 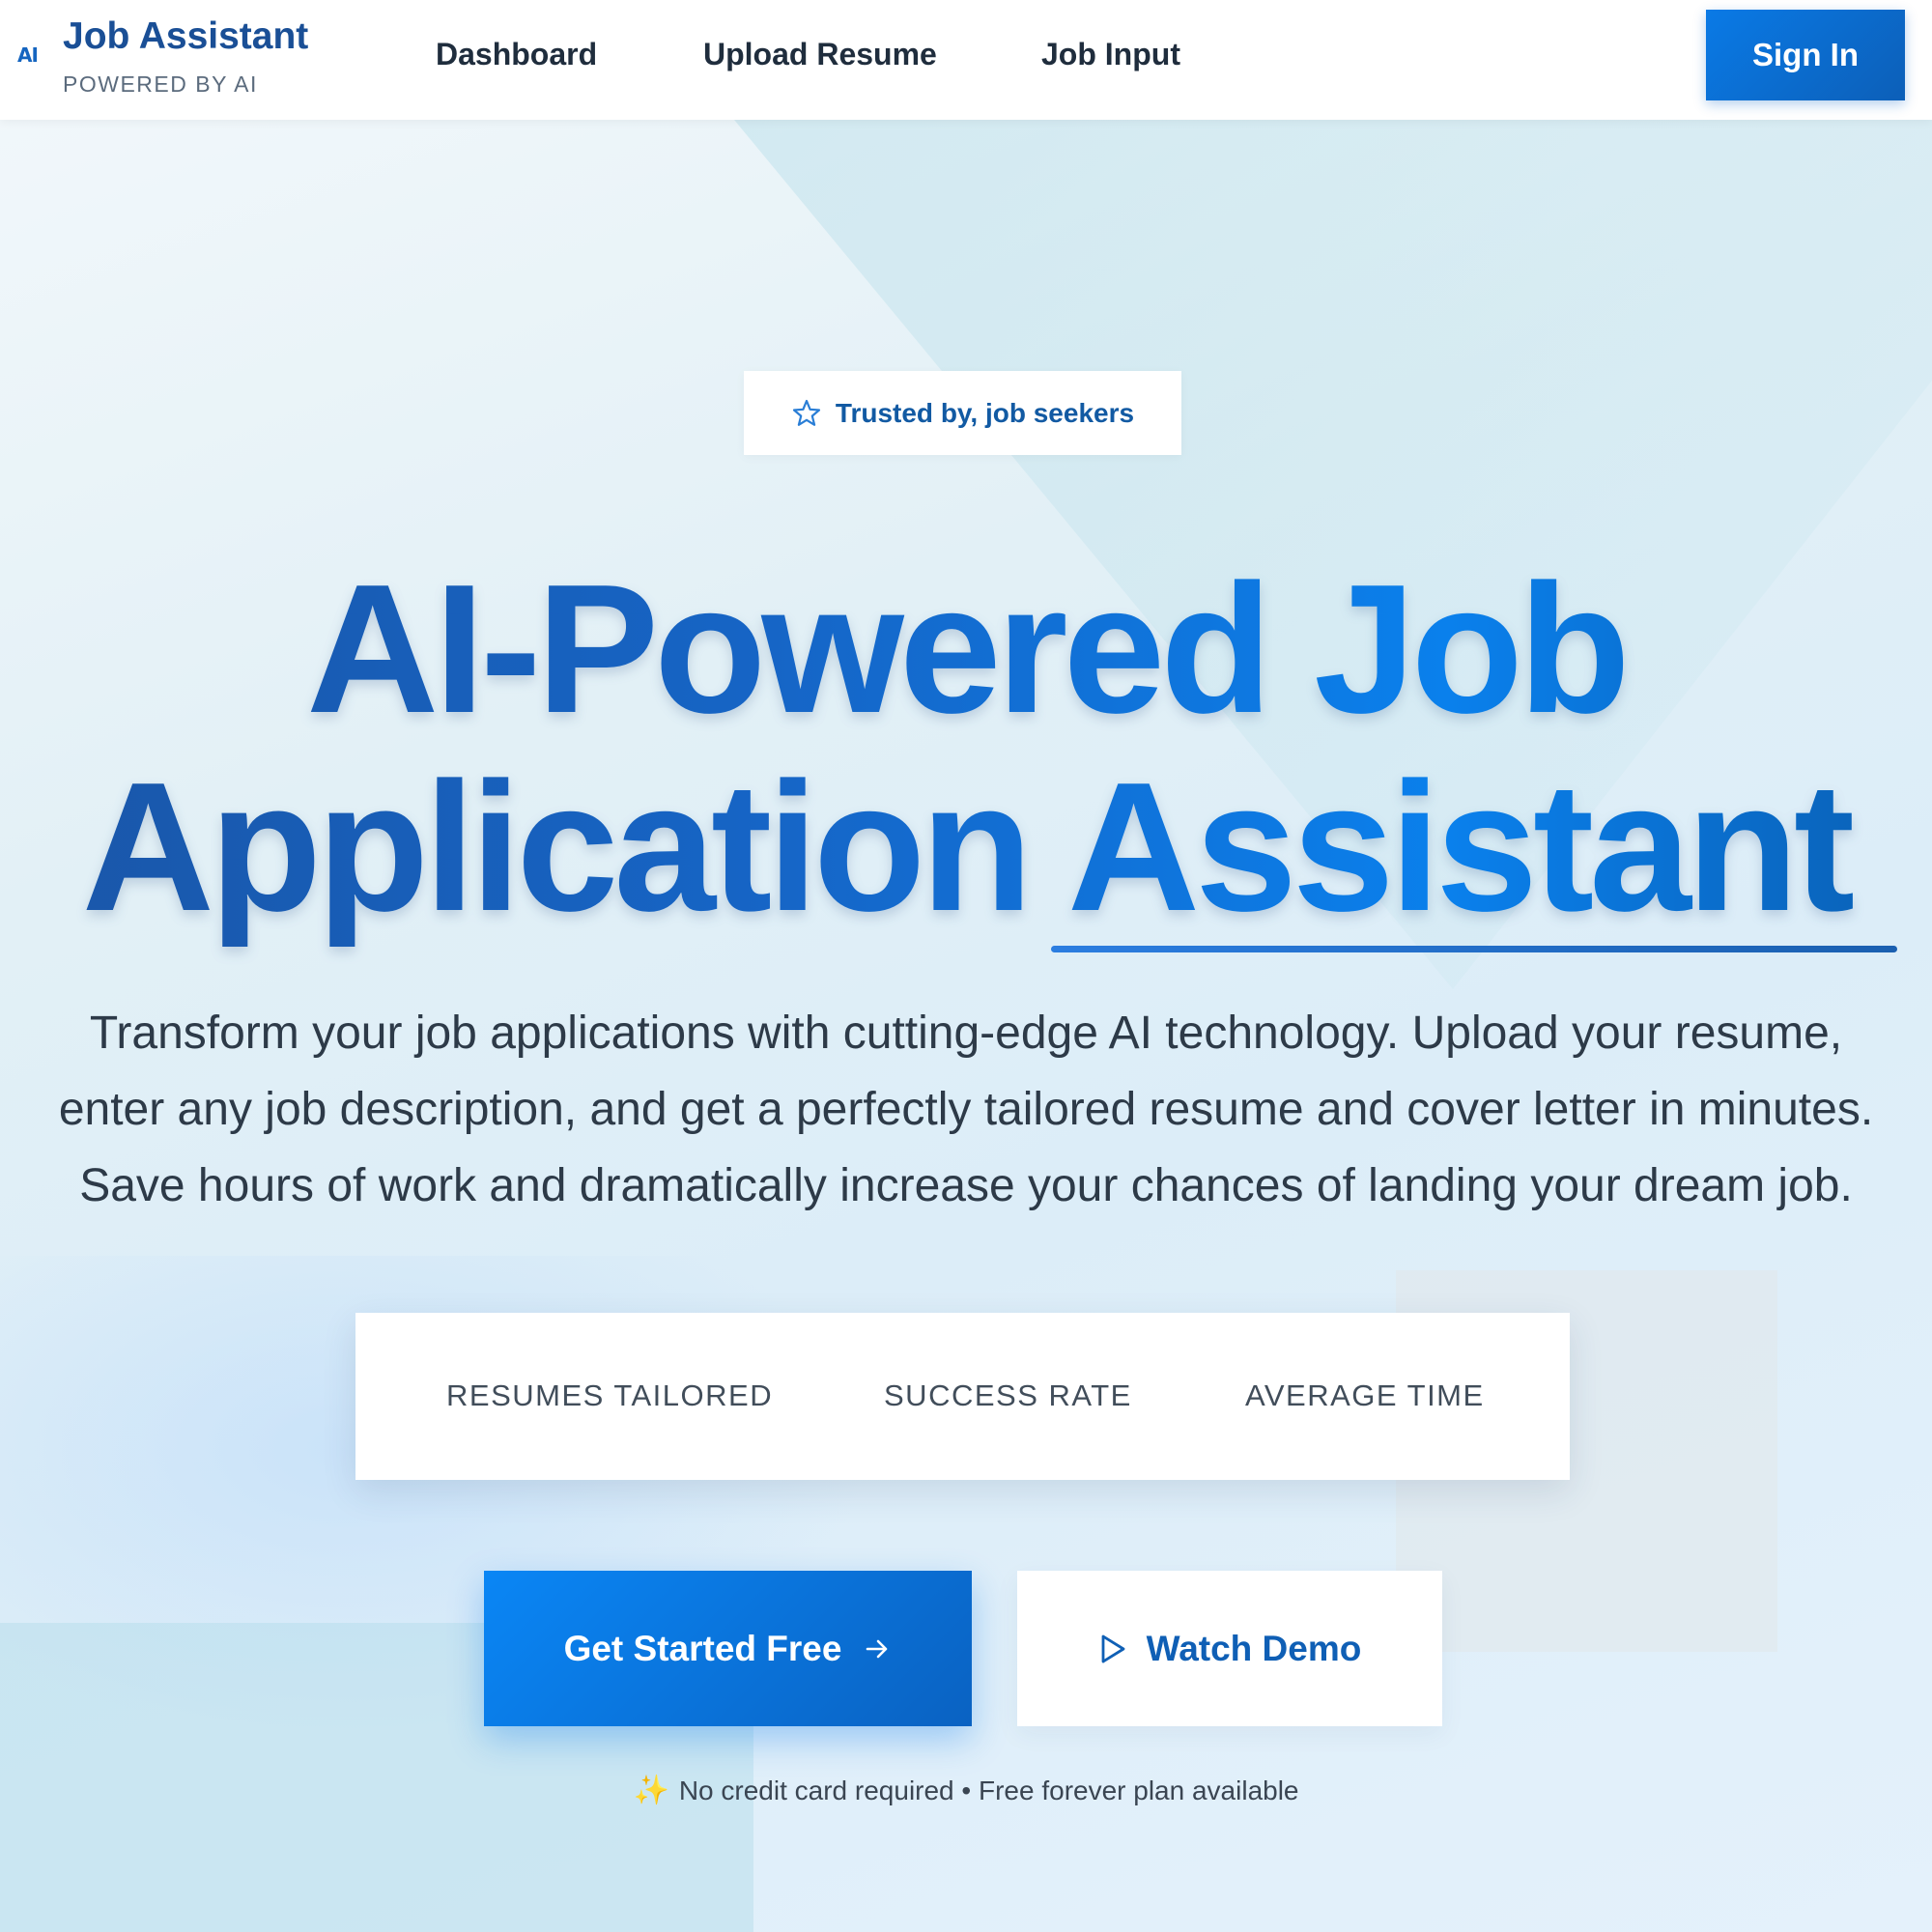 What do you see at coordinates (806, 413) in the screenshot?
I see `star-outline-icon` at bounding box center [806, 413].